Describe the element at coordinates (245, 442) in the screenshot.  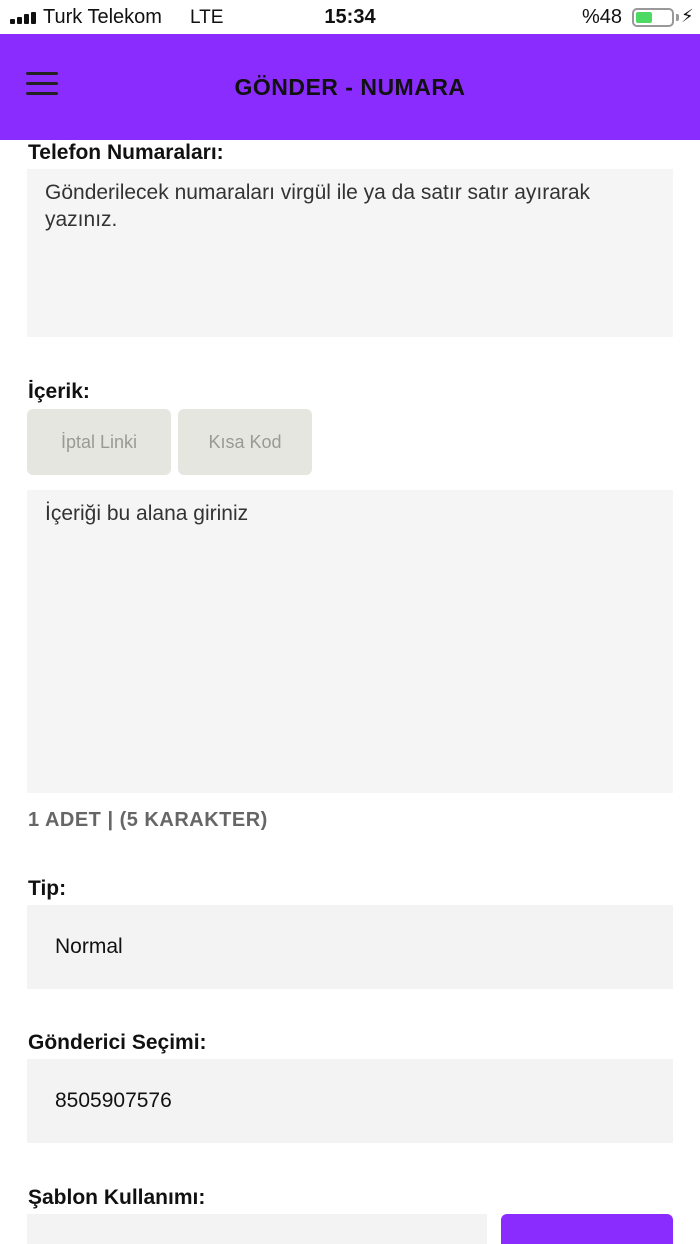
I see `short-code-button: Kısa Kod` at that location.